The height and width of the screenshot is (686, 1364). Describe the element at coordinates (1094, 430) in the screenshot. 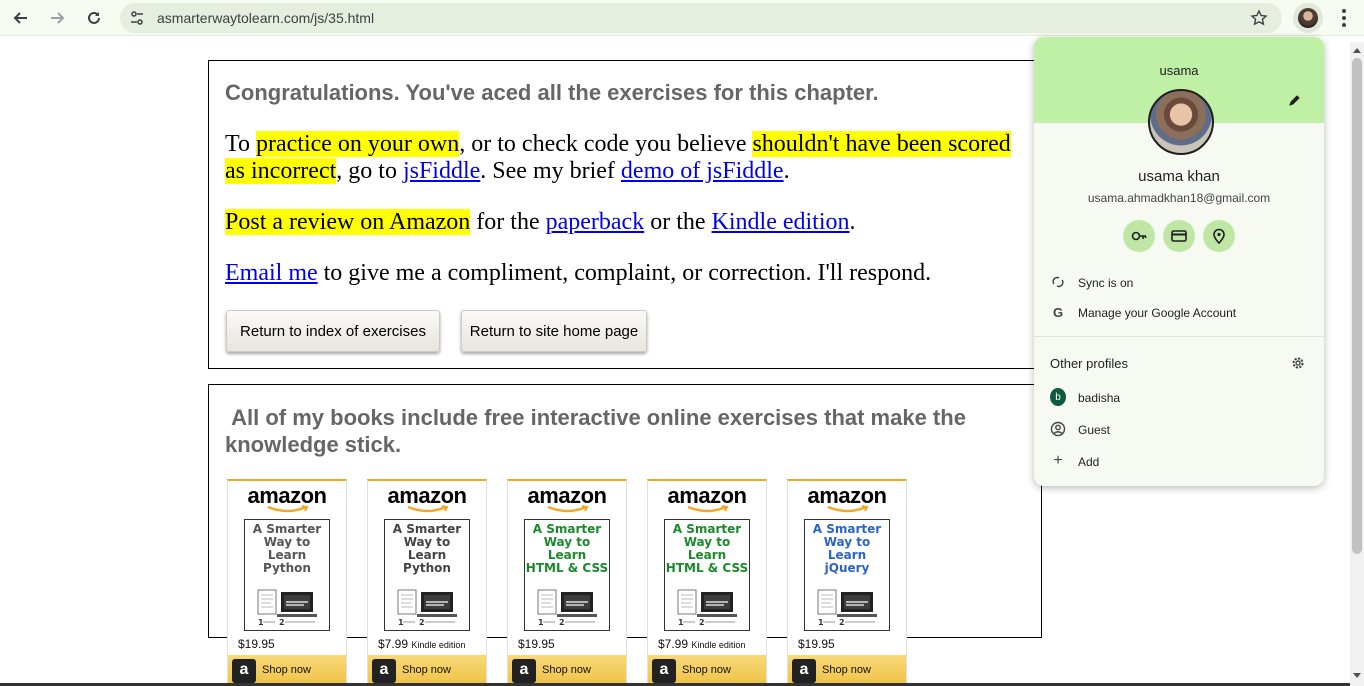

I see `profile-item-label: Guest` at that location.